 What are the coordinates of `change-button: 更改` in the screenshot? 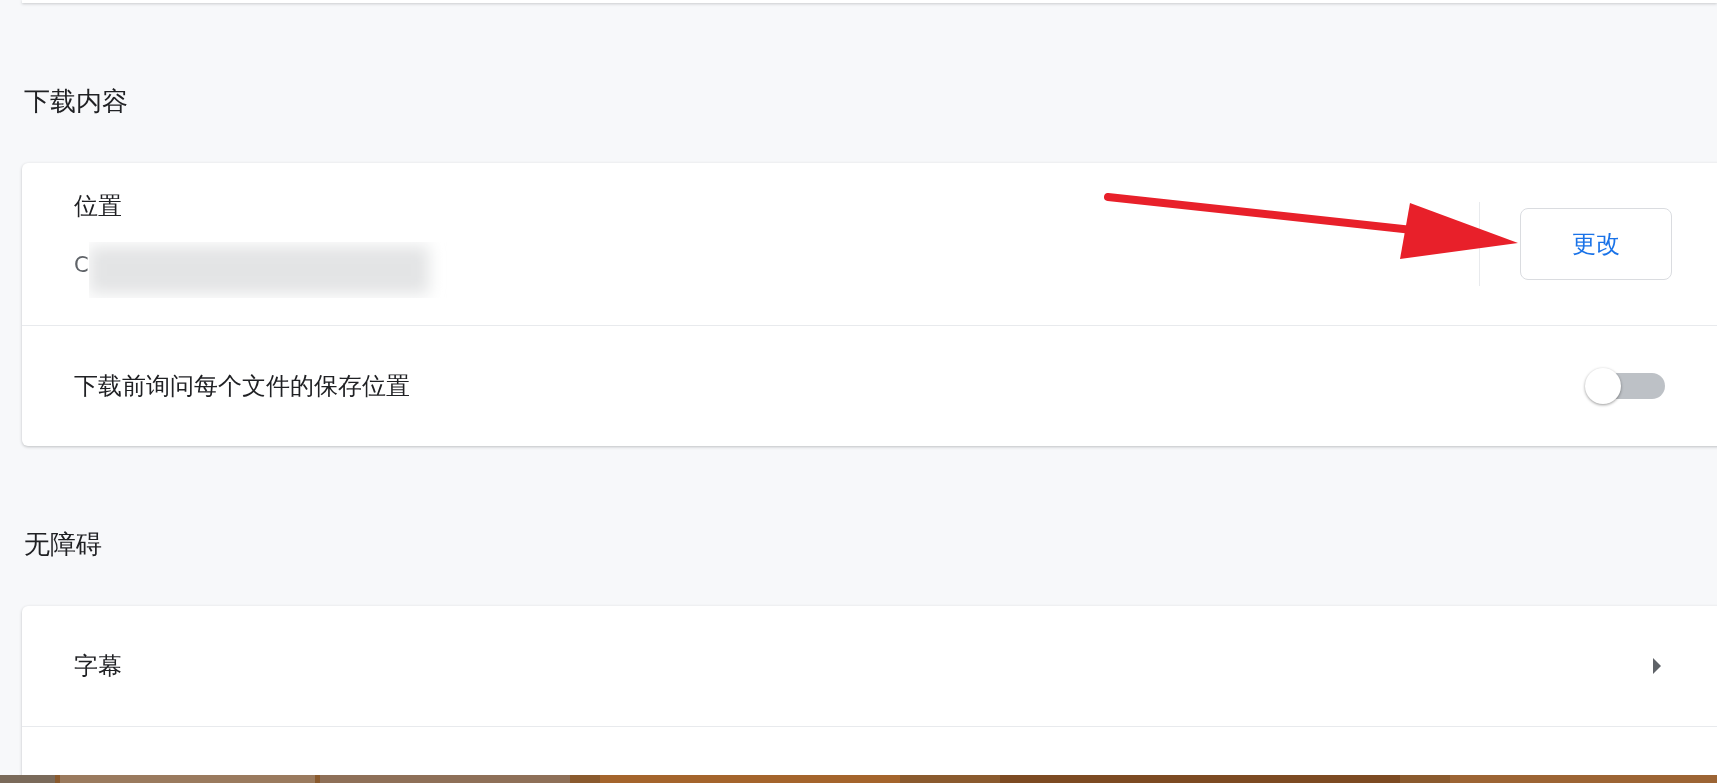 It's located at (1596, 244).